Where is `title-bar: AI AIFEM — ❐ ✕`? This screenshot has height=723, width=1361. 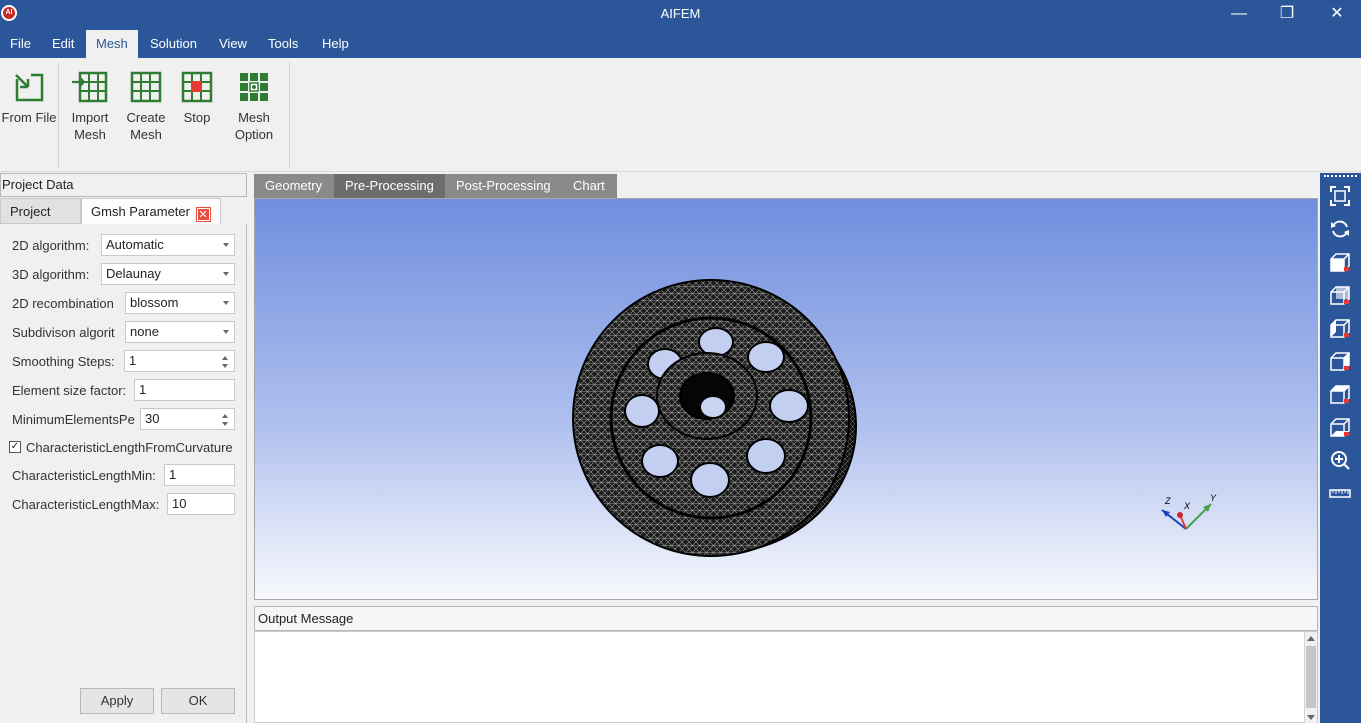
title-bar: AI AIFEM — ❐ ✕ is located at coordinates (680, 15).